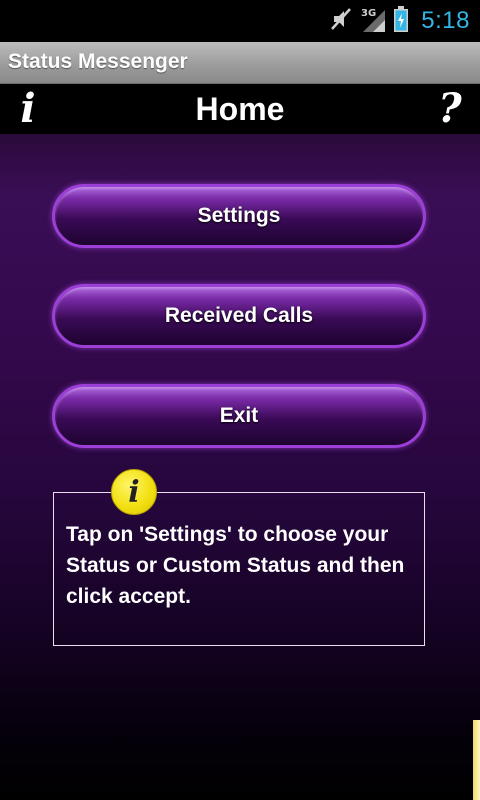 This screenshot has height=800, width=480. What do you see at coordinates (240, 63) in the screenshot?
I see `app-titlebar: Status Messenger` at bounding box center [240, 63].